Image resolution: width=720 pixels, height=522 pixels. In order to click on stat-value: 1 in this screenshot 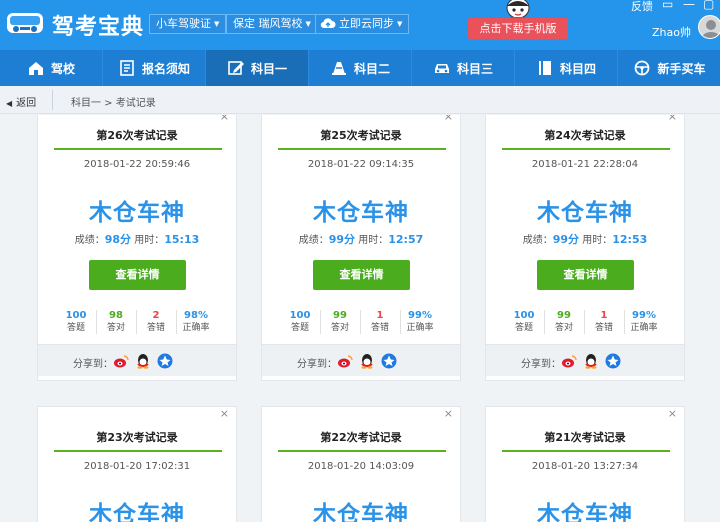, I will do `click(604, 315)`.